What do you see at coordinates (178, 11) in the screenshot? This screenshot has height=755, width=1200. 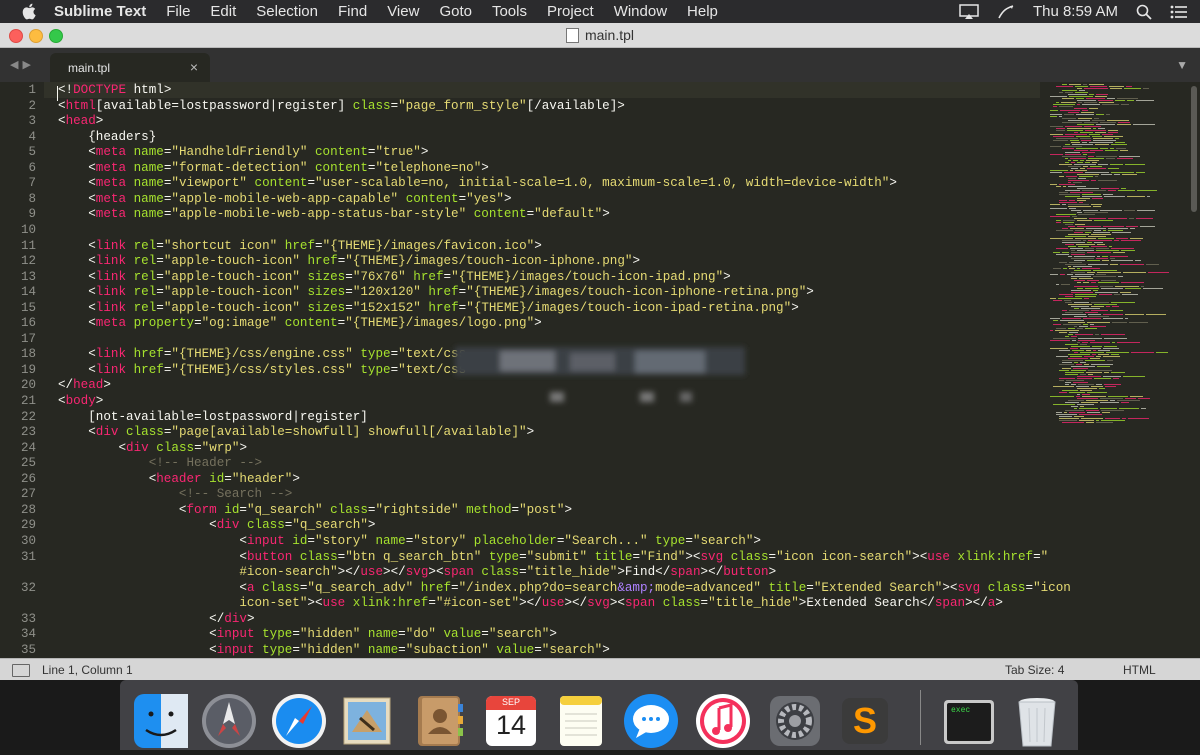 I see `menu-file: File` at bounding box center [178, 11].